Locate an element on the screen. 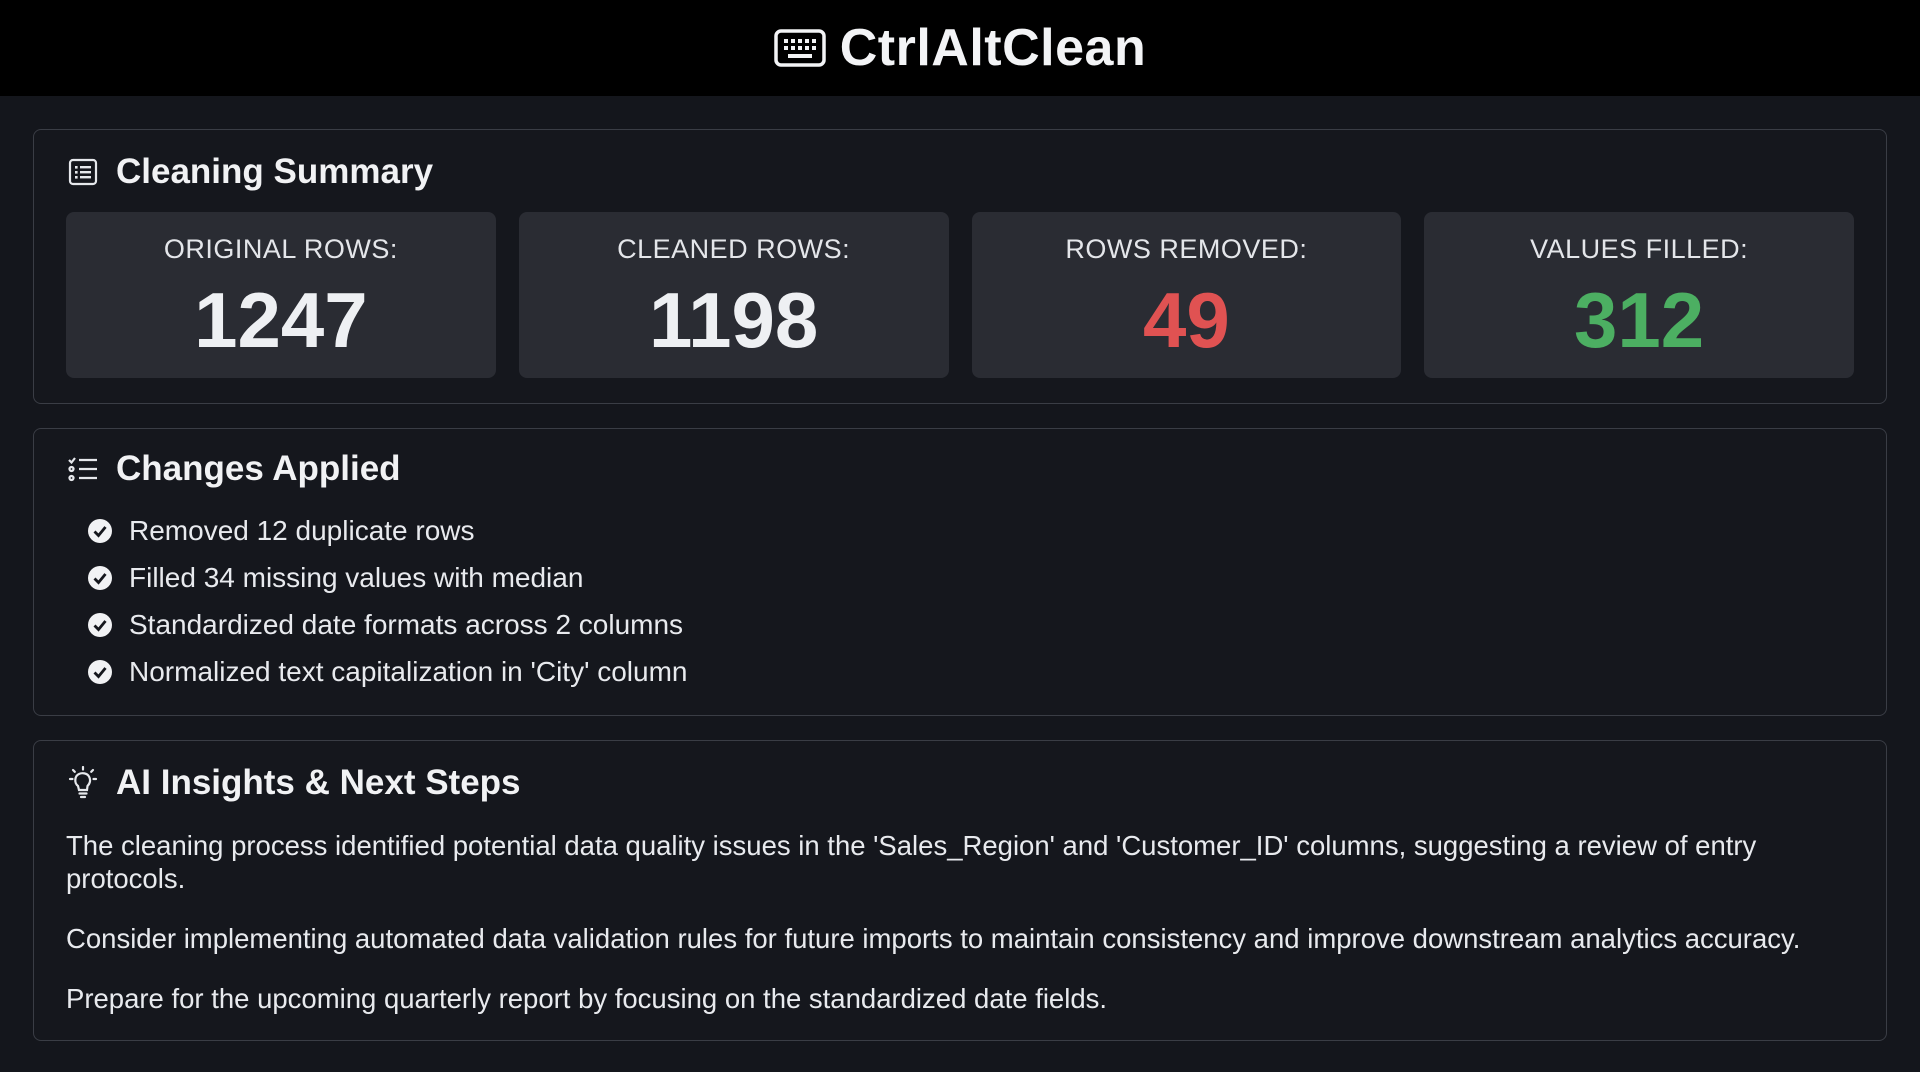  keyboard-icon is located at coordinates (800, 48).